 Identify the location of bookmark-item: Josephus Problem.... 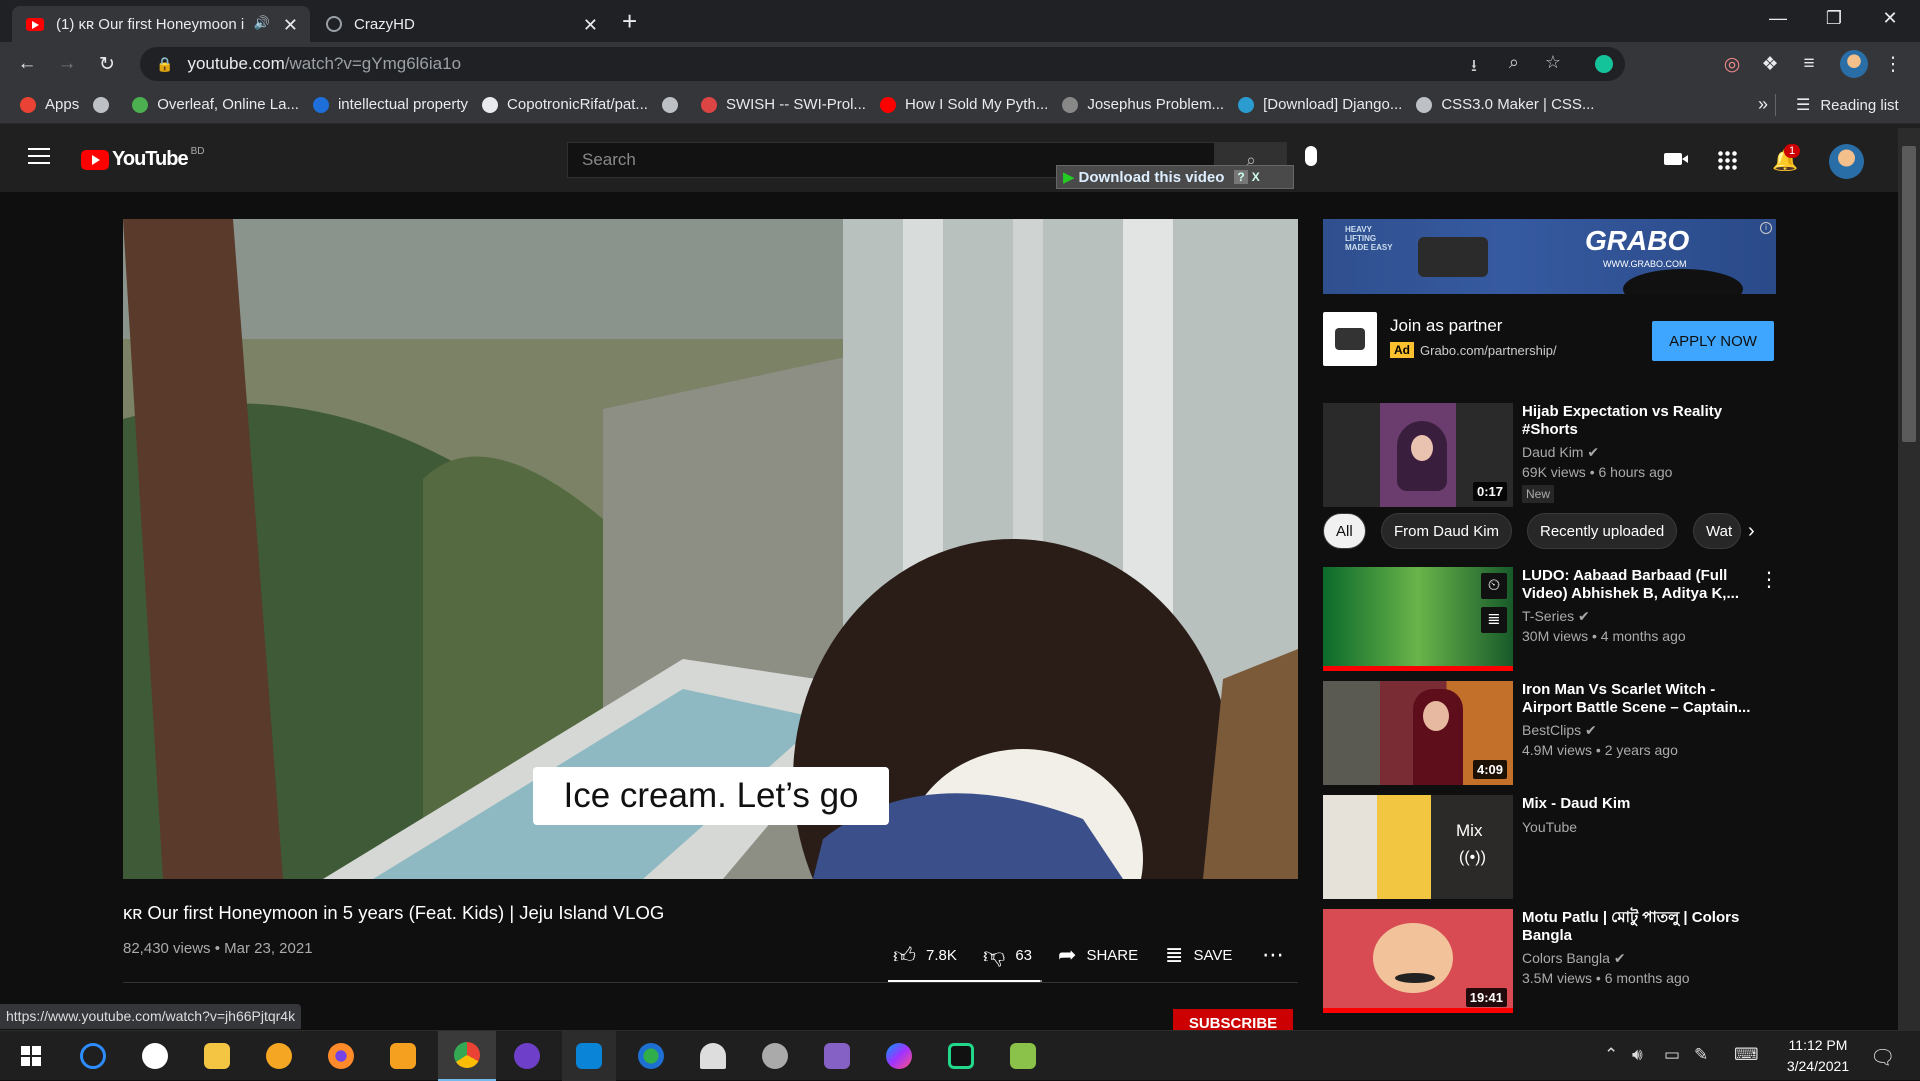
(1143, 104).